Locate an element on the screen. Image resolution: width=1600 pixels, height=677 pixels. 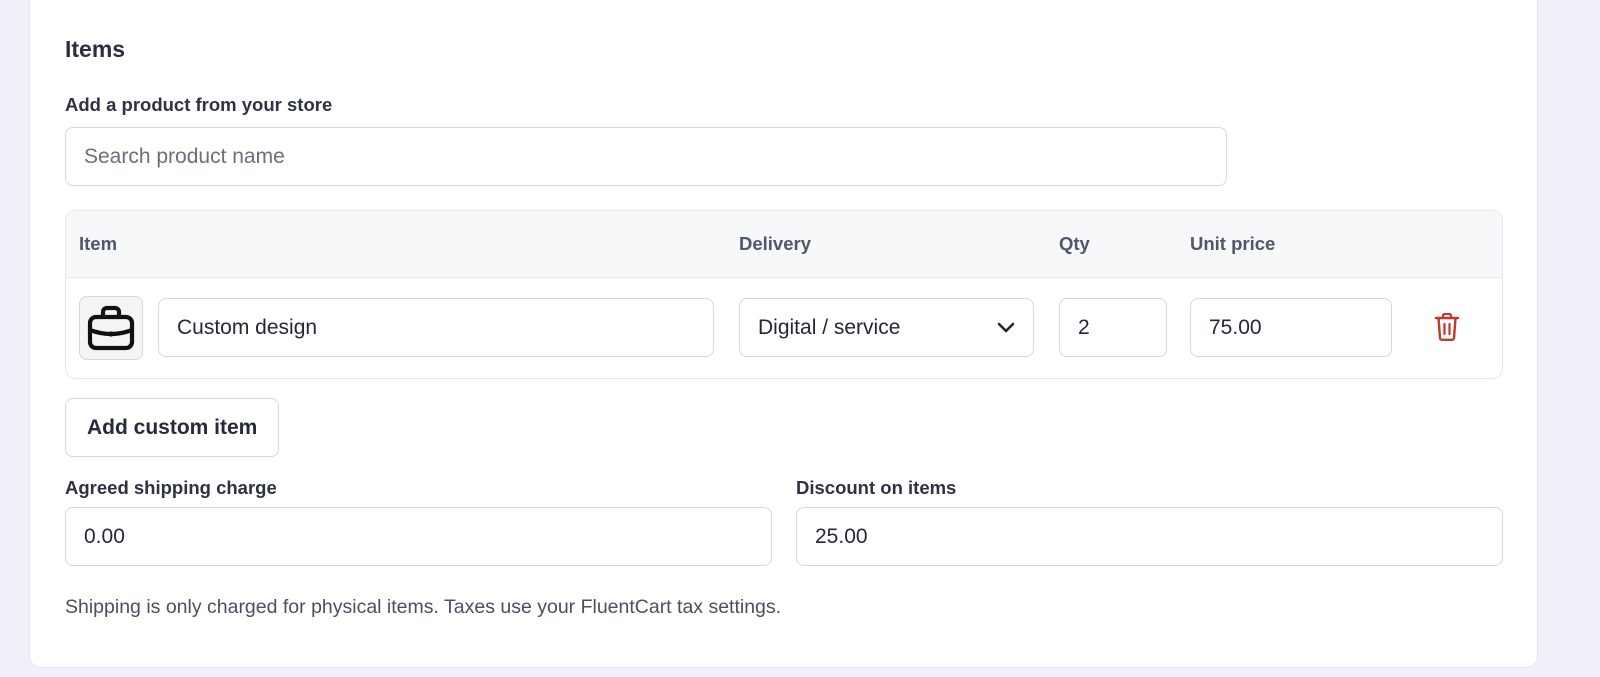
product-search-label: Add a product from your store is located at coordinates (199, 104).